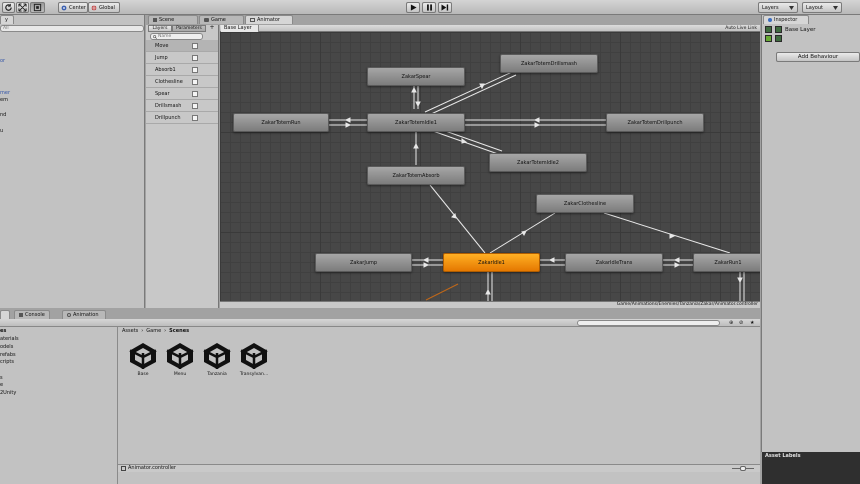 This screenshot has width=860, height=484. Describe the element at coordinates (738, 28) in the screenshot. I see `auto-live-link-toggle: Auto Live Link` at that location.